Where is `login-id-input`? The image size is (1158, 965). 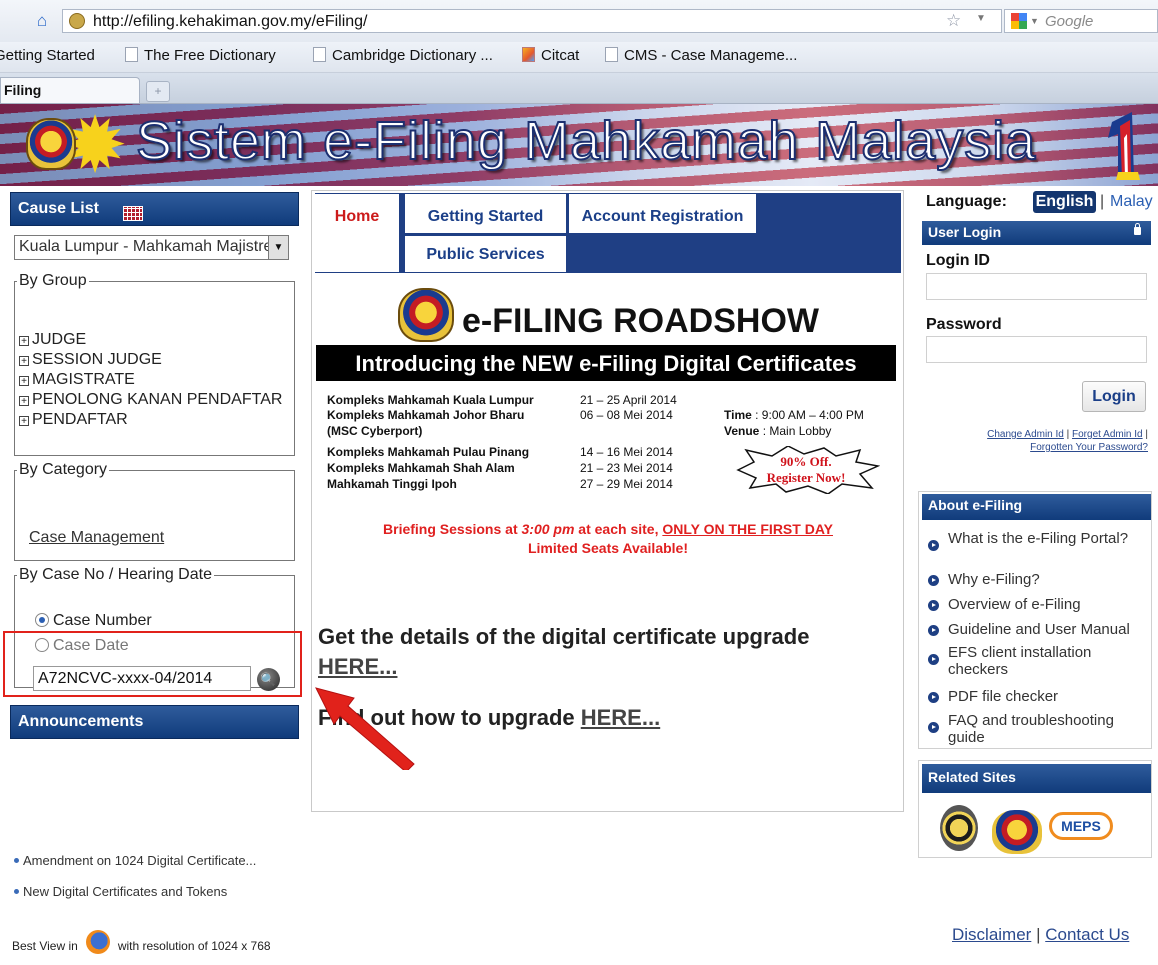
login-id-input is located at coordinates (1036, 286).